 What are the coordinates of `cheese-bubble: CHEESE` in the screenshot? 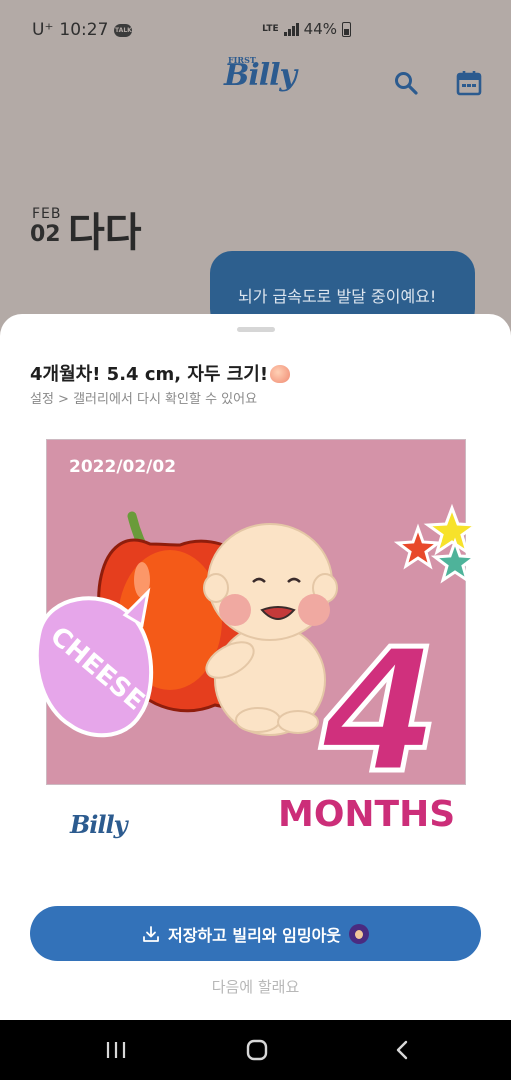 It's located at (94, 662).